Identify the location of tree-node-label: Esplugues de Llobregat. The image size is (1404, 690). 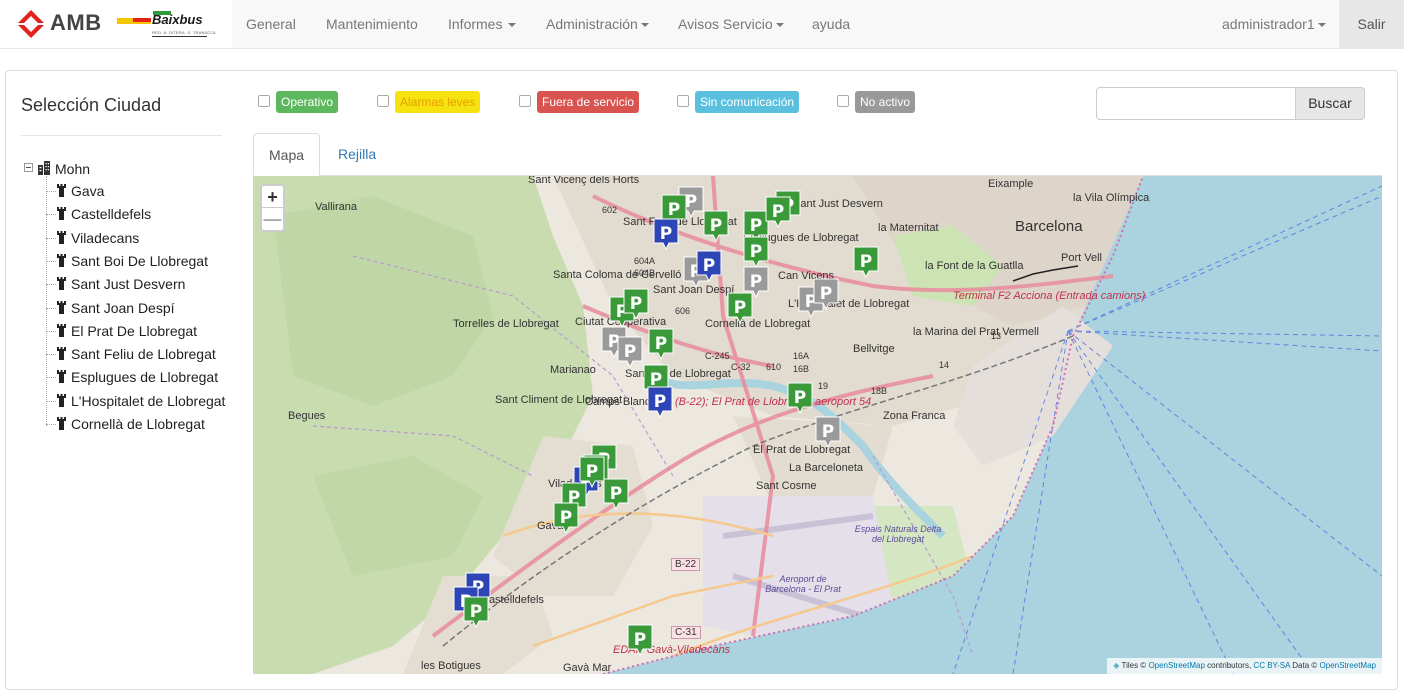
(145, 377).